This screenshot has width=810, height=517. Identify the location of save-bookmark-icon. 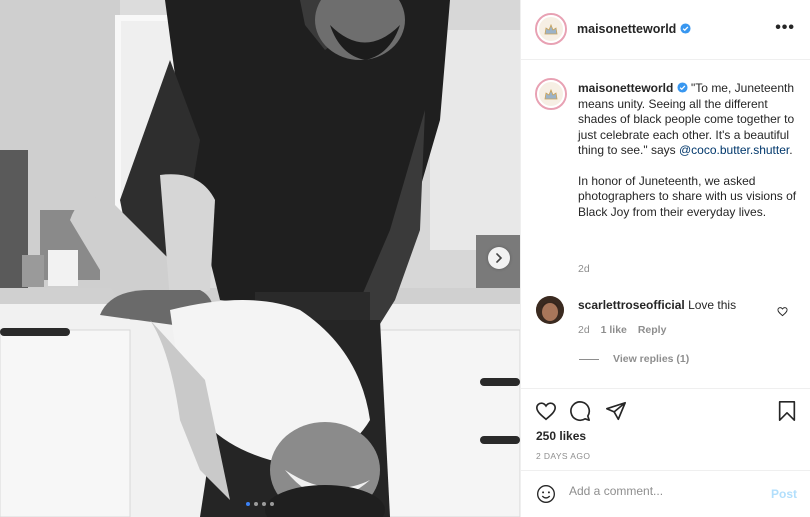
(787, 411).